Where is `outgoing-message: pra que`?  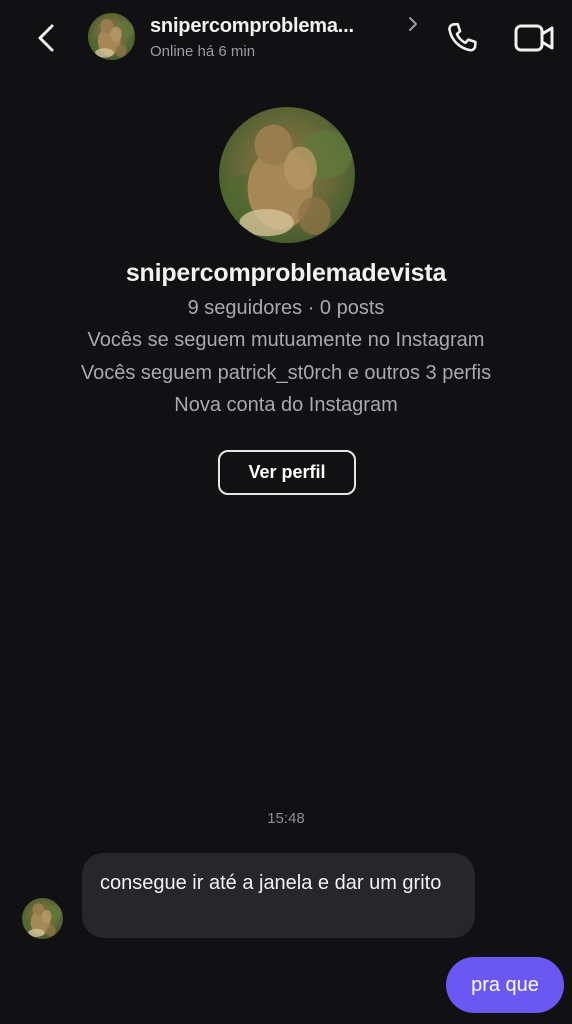
outgoing-message: pra que is located at coordinates (505, 985).